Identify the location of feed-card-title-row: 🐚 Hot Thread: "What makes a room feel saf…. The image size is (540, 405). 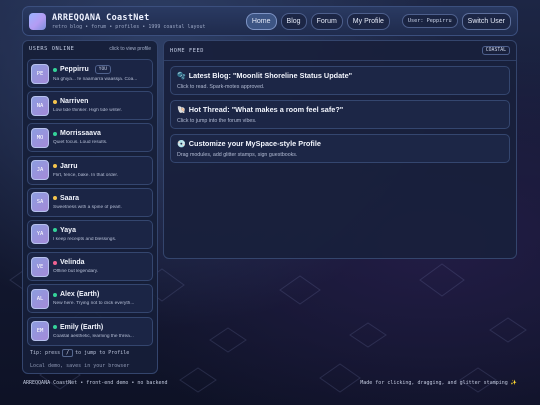
(340, 109).